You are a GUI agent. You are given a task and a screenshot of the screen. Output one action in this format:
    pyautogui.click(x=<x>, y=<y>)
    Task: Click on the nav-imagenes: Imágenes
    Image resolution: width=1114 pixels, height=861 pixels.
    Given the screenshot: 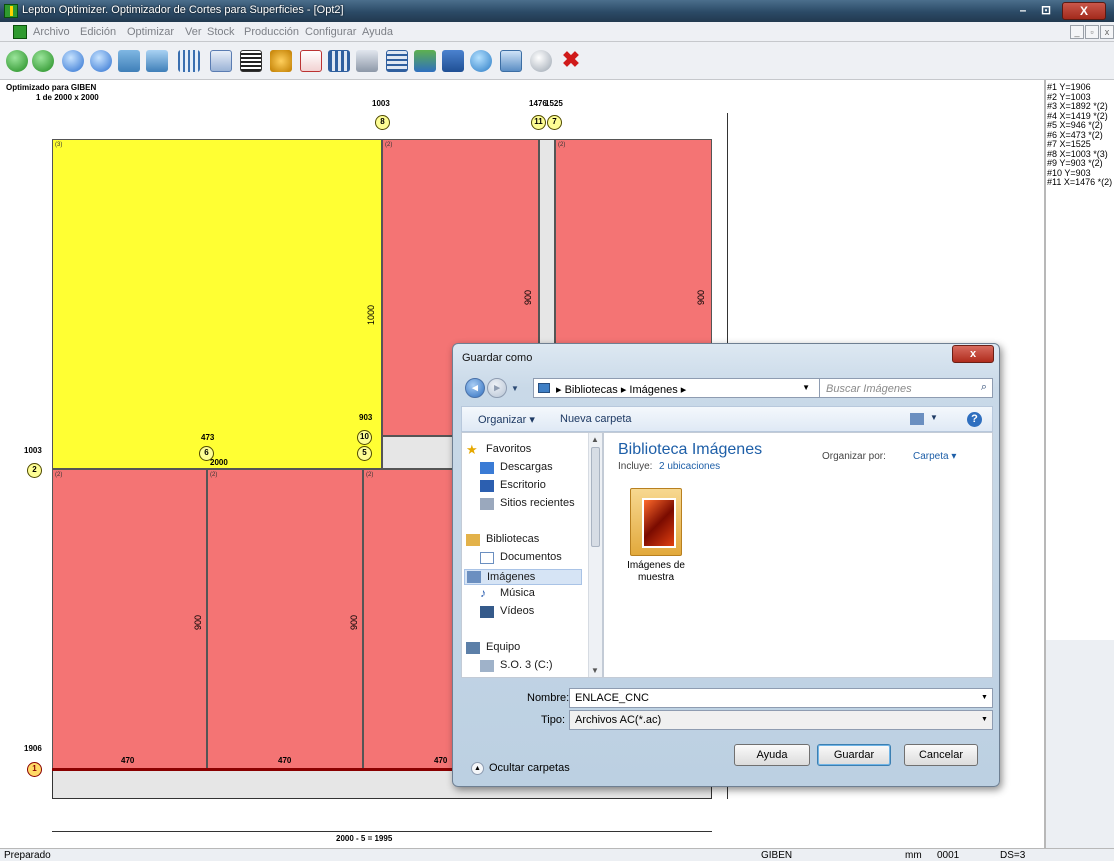 What is the action you would take?
    pyautogui.click(x=523, y=577)
    